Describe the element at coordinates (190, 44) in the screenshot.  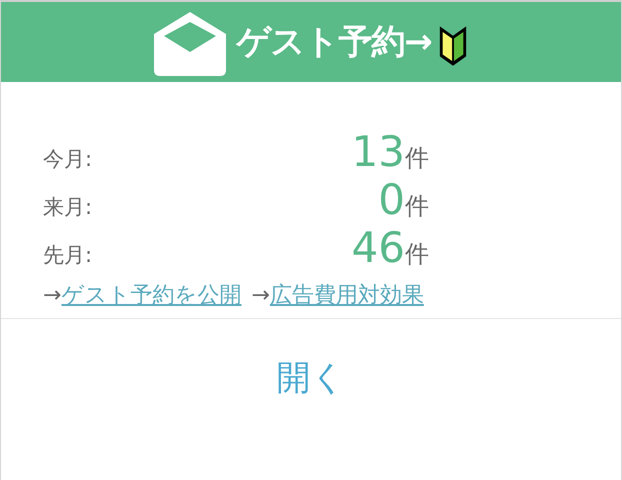
I see `envelope-icon` at that location.